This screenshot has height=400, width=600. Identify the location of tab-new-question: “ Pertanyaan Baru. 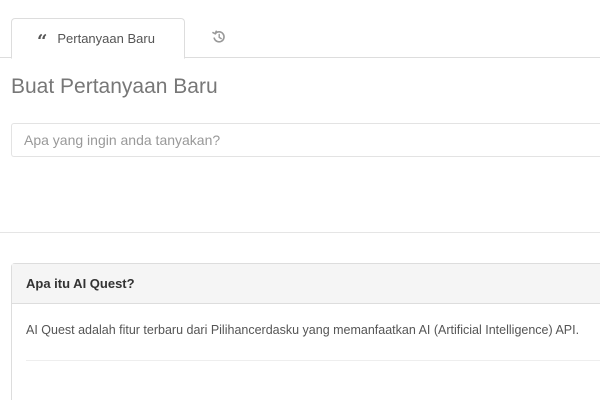
(98, 38).